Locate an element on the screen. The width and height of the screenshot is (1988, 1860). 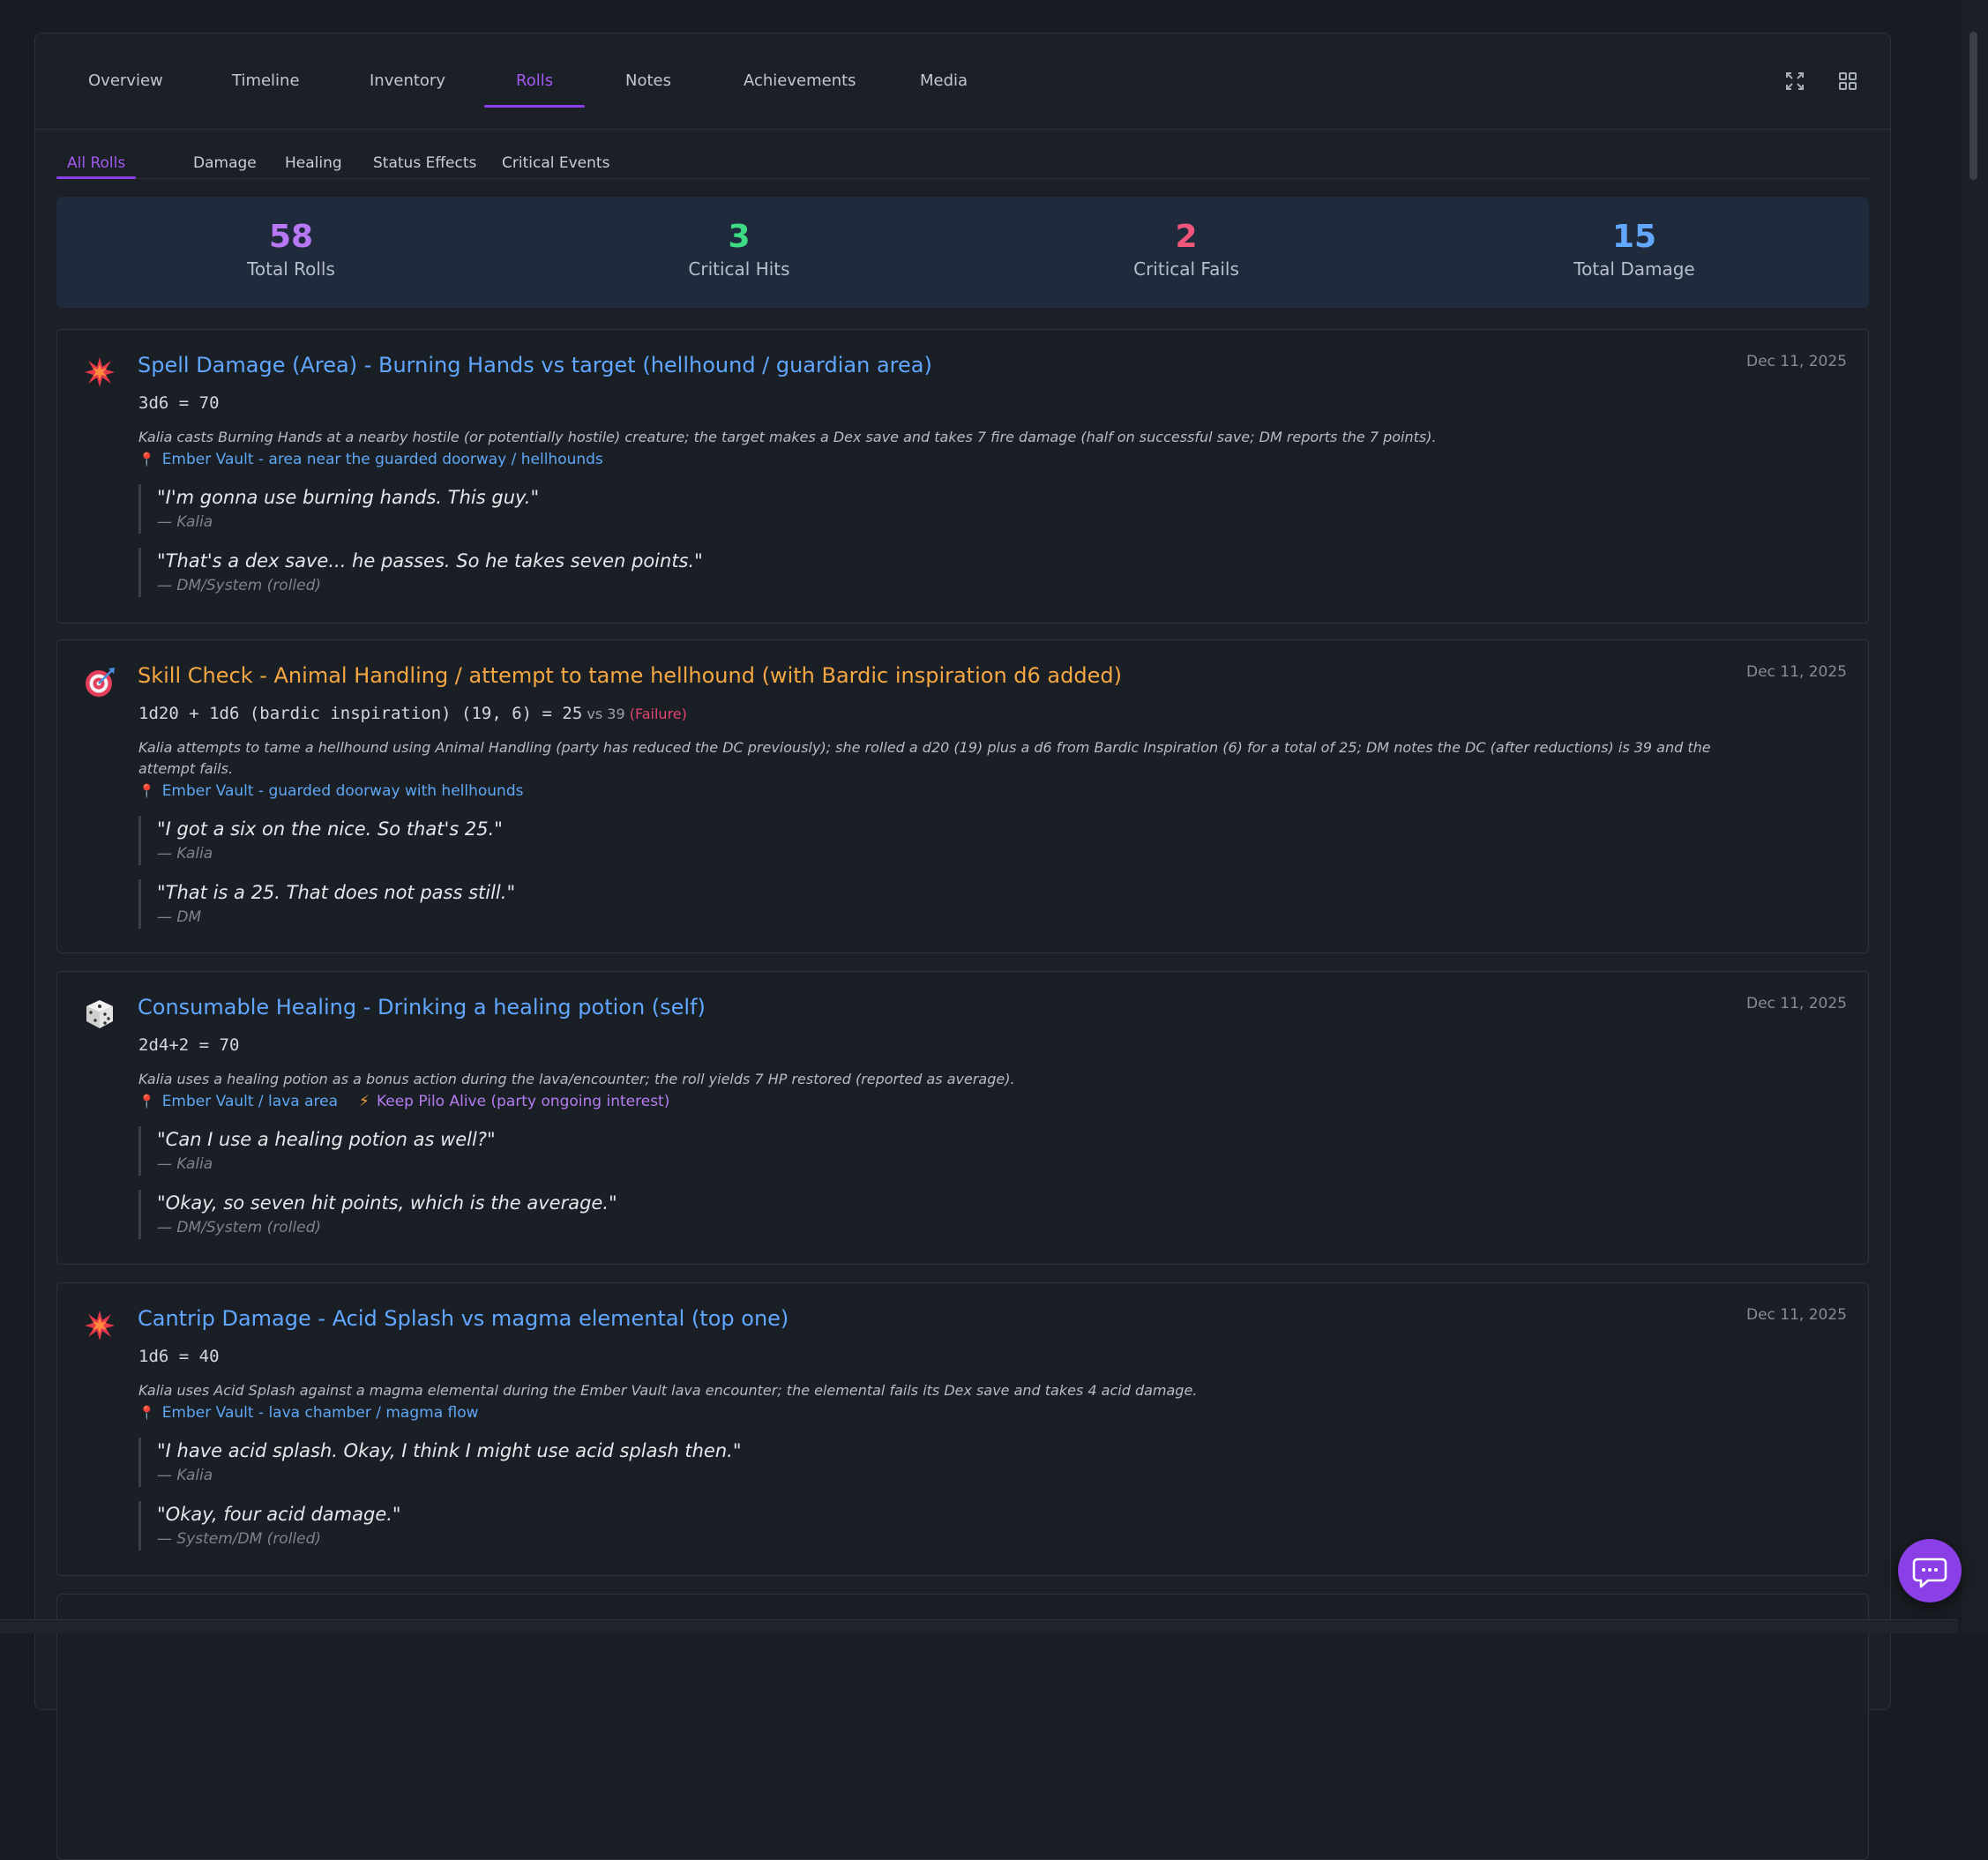
stat-value: 58 is located at coordinates (291, 237).